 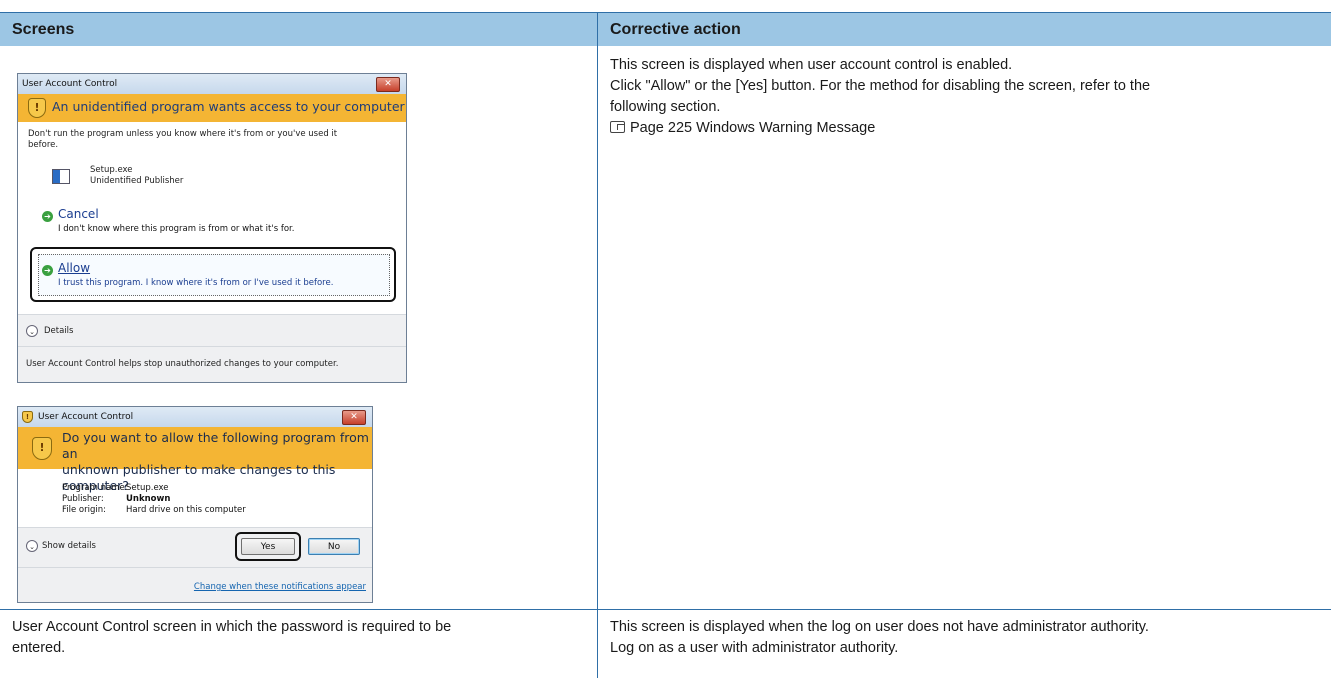 What do you see at coordinates (212, 84) in the screenshot?
I see `dialog1-titlebar: User Account Control` at bounding box center [212, 84].